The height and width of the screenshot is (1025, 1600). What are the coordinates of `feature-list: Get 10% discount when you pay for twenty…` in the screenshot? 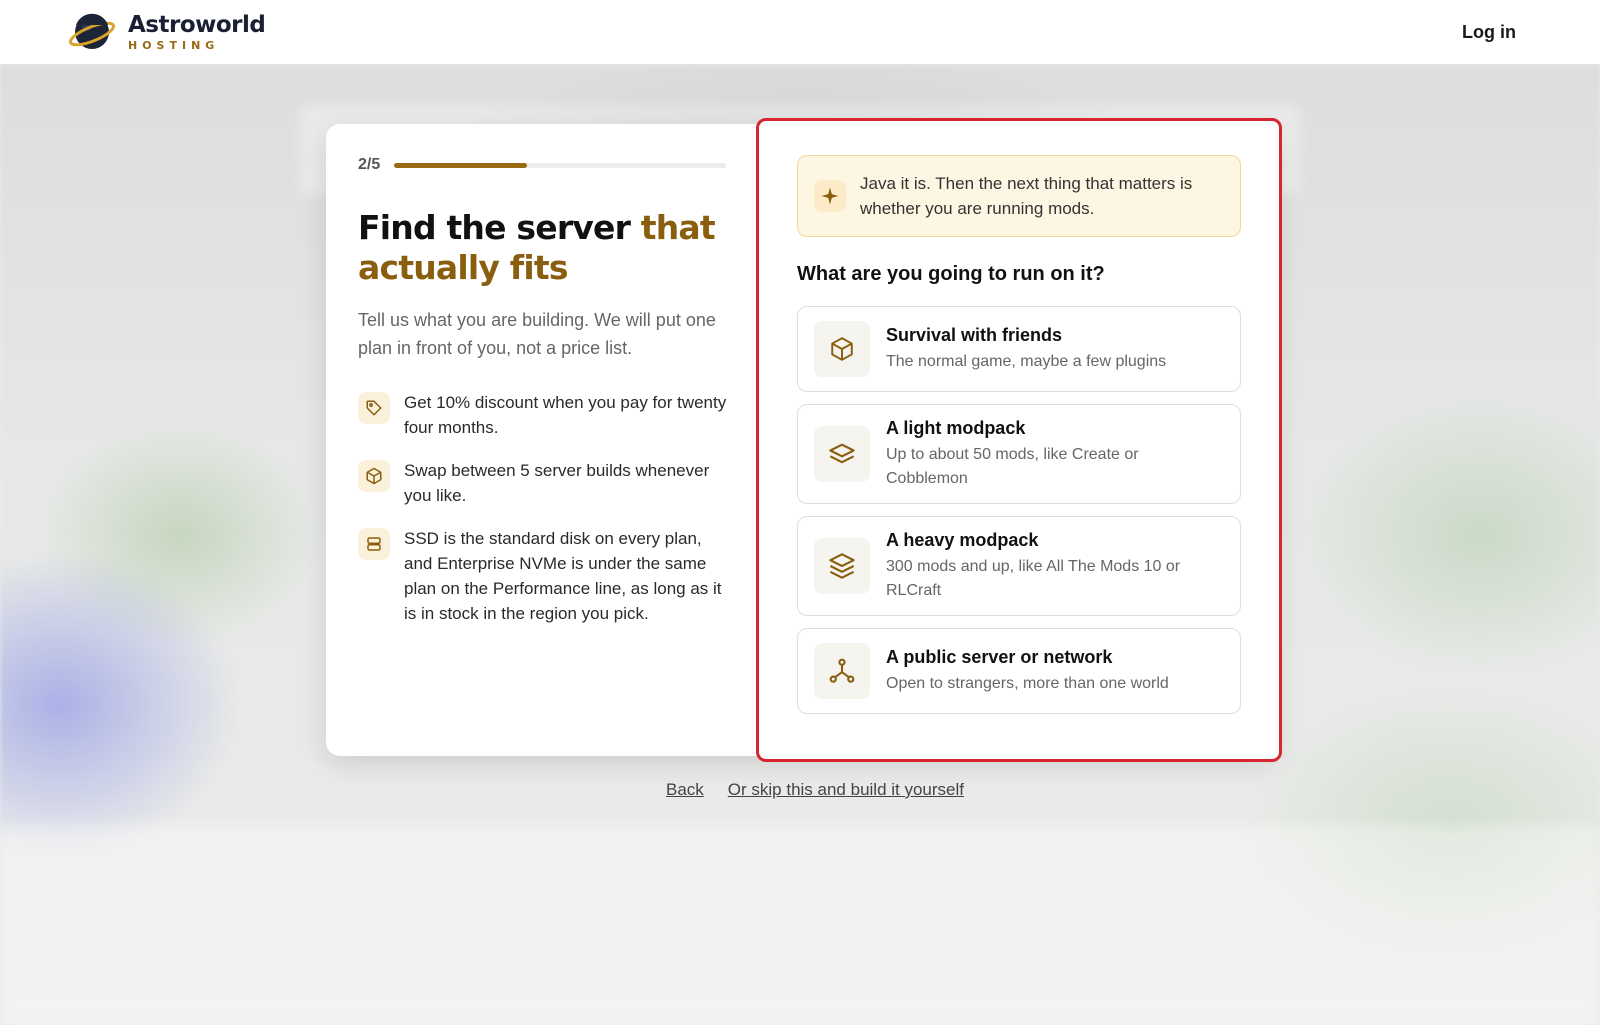 It's located at (545, 508).